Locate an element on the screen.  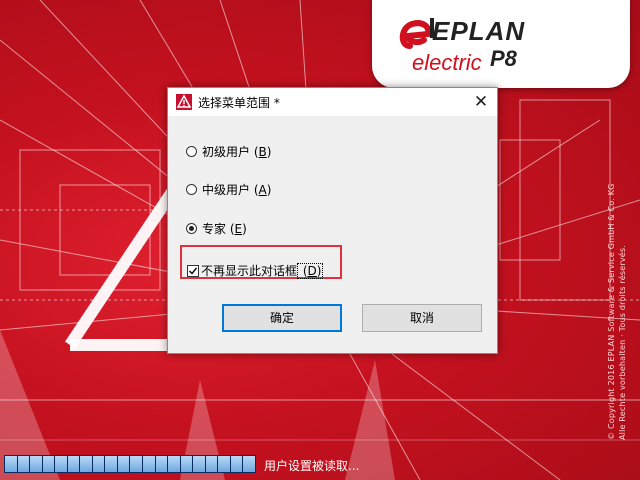
radio-intermediate-key: A is located at coordinates (262, 189).